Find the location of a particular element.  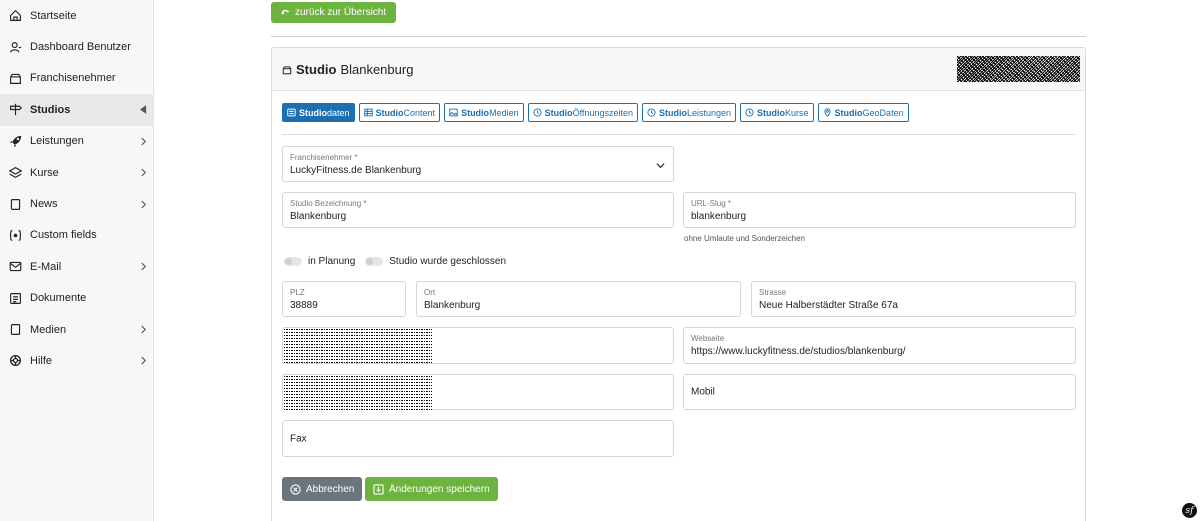

tab-label-rest: Kurse is located at coordinates (797, 112).